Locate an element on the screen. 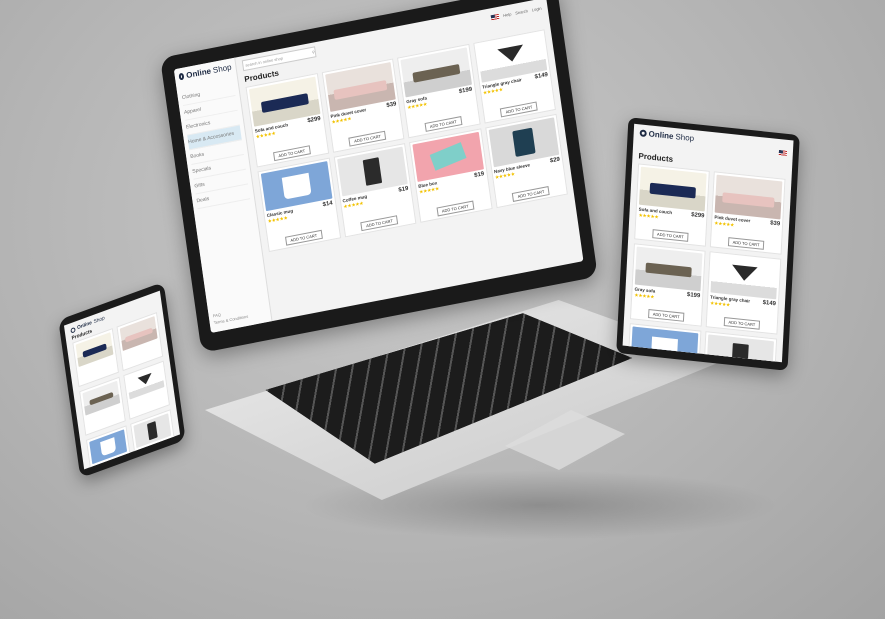 The image size is (885, 619). product-card: Classic mug$14★★★★★ADD TO CART is located at coordinates (299, 205).